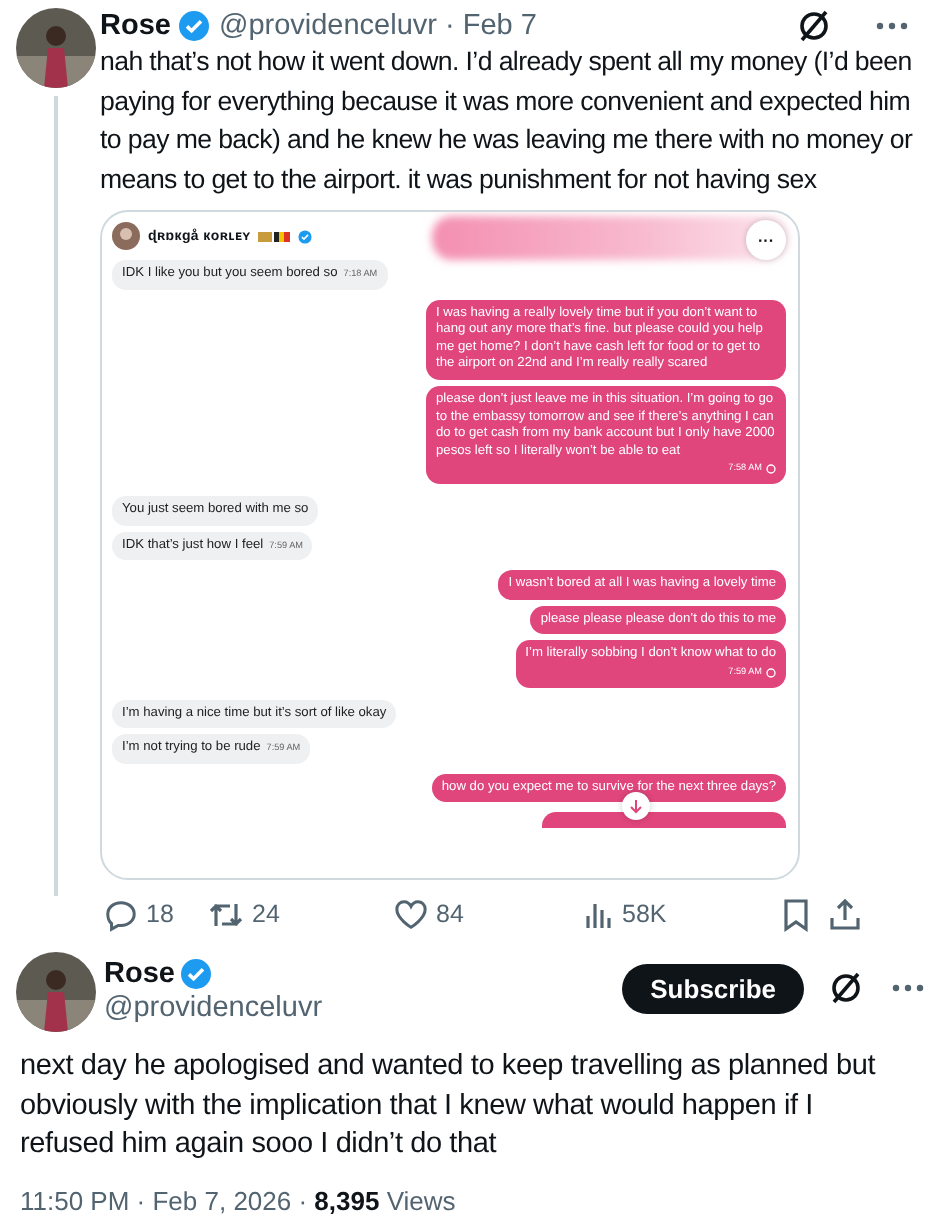 The width and height of the screenshot is (940, 1218). What do you see at coordinates (301, 914) in the screenshot?
I see `retweet-button: 24` at bounding box center [301, 914].